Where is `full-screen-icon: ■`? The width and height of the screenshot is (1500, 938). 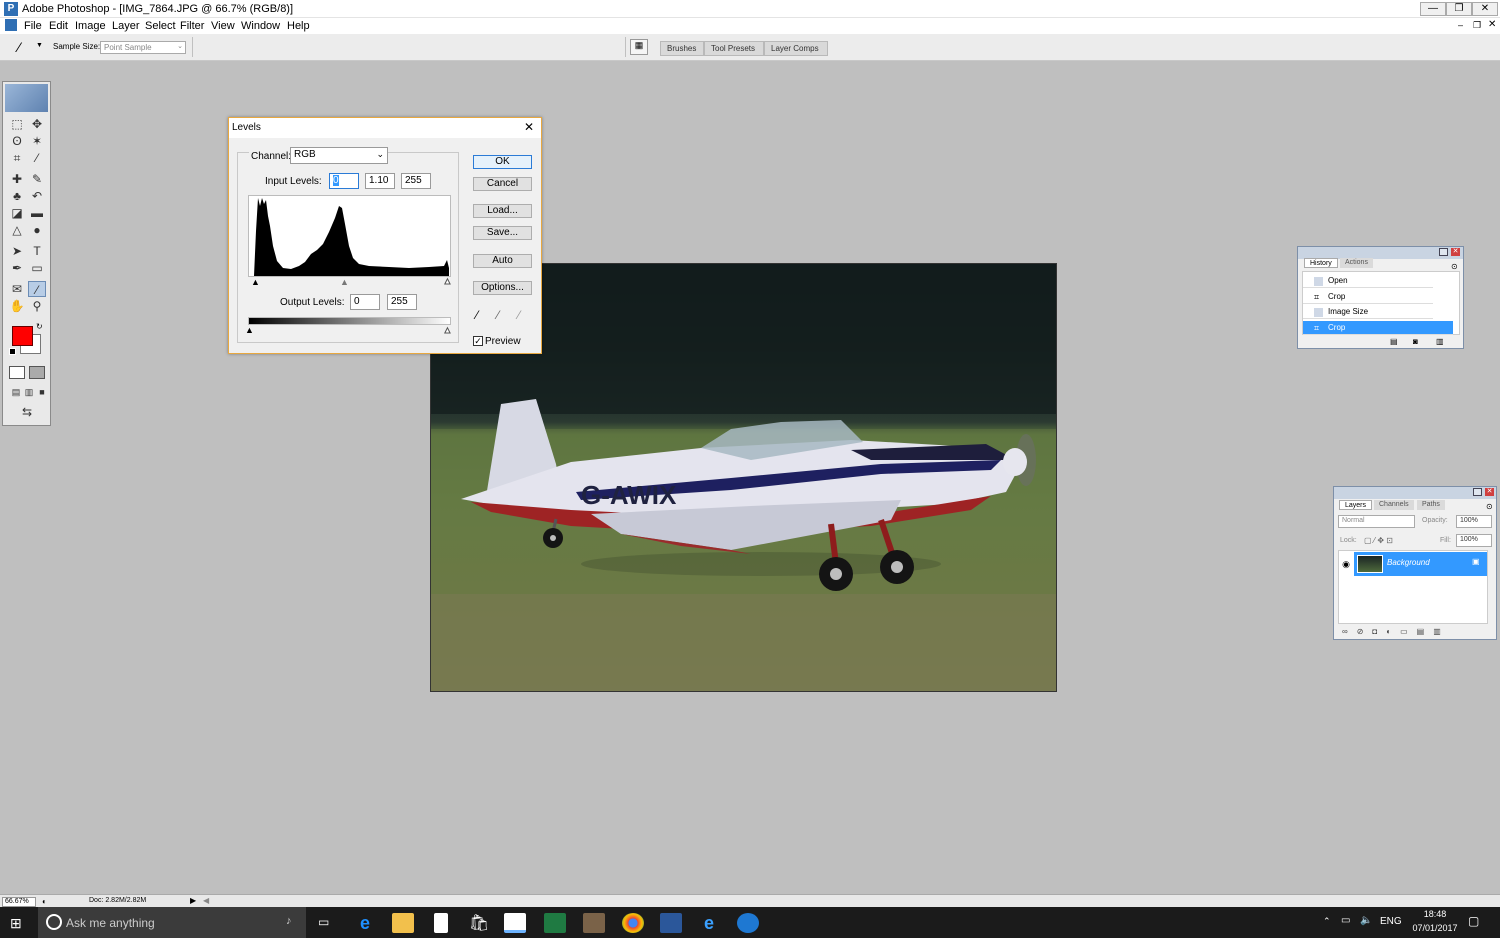
full-screen-icon: ■ is located at coordinates (42, 392).